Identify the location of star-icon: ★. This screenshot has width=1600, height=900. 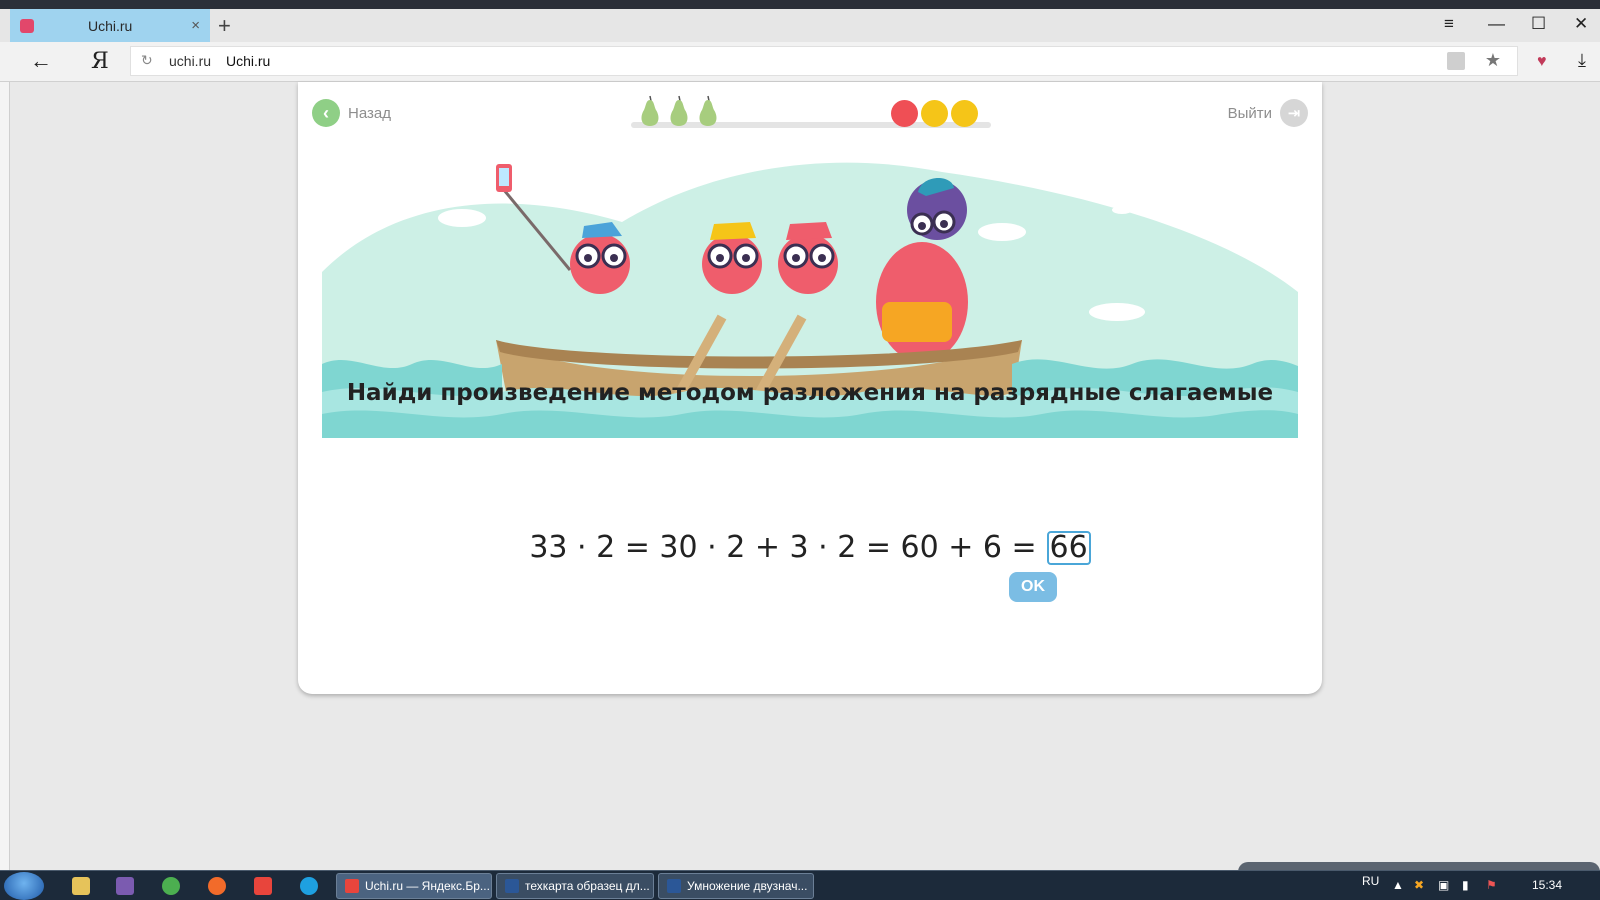
(1493, 60).